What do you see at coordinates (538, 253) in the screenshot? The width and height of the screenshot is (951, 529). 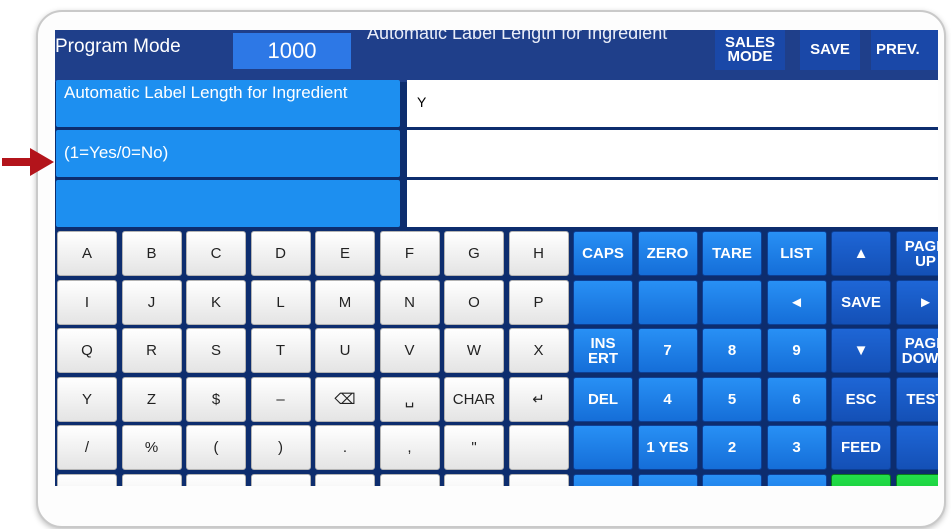 I see `key-h: H` at bounding box center [538, 253].